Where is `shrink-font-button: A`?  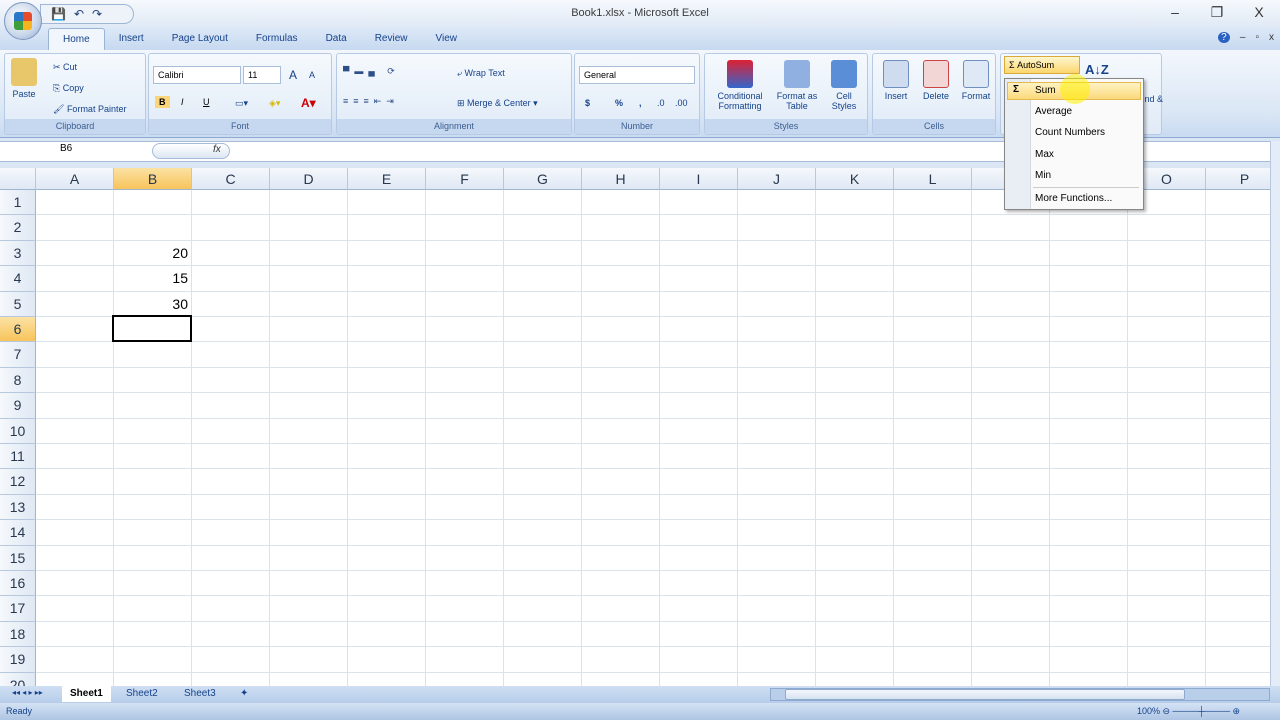 shrink-font-button: A is located at coordinates (312, 75).